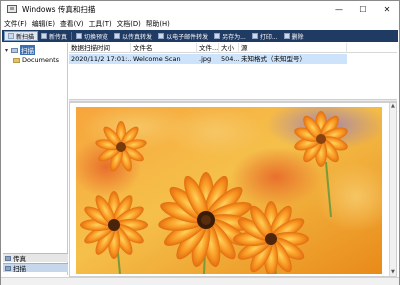 The image size is (400, 285). I want to click on fax-tab-icon, so click(8, 258).